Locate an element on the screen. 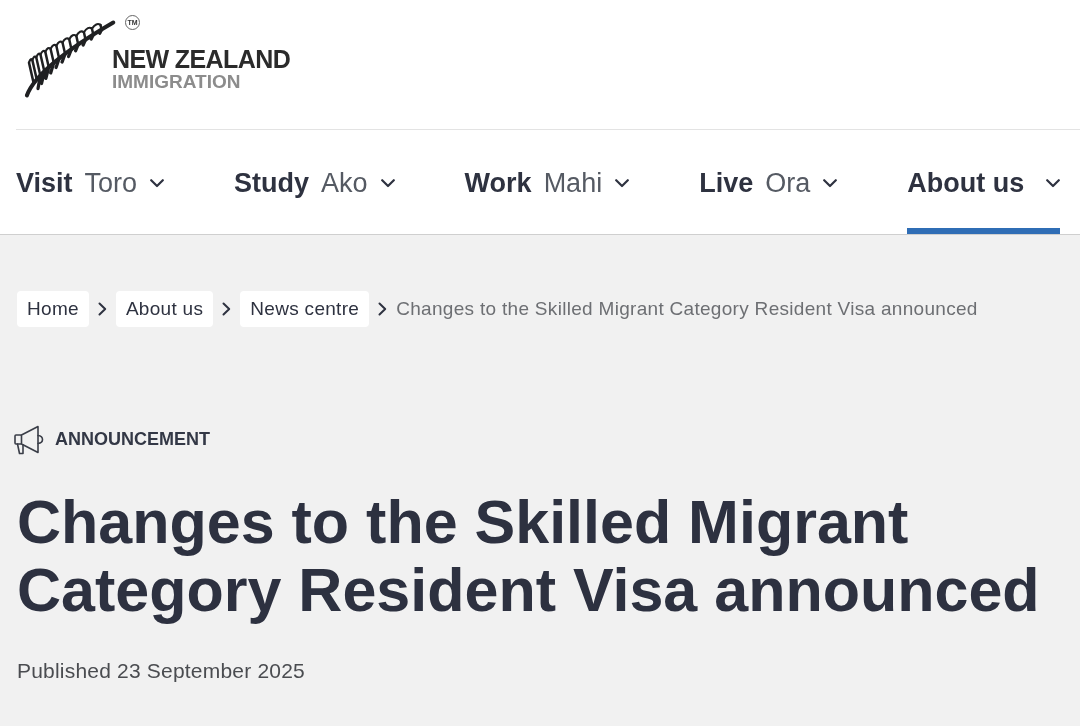 This screenshot has height=726, width=1080. nav-tab: About us is located at coordinates (984, 182).